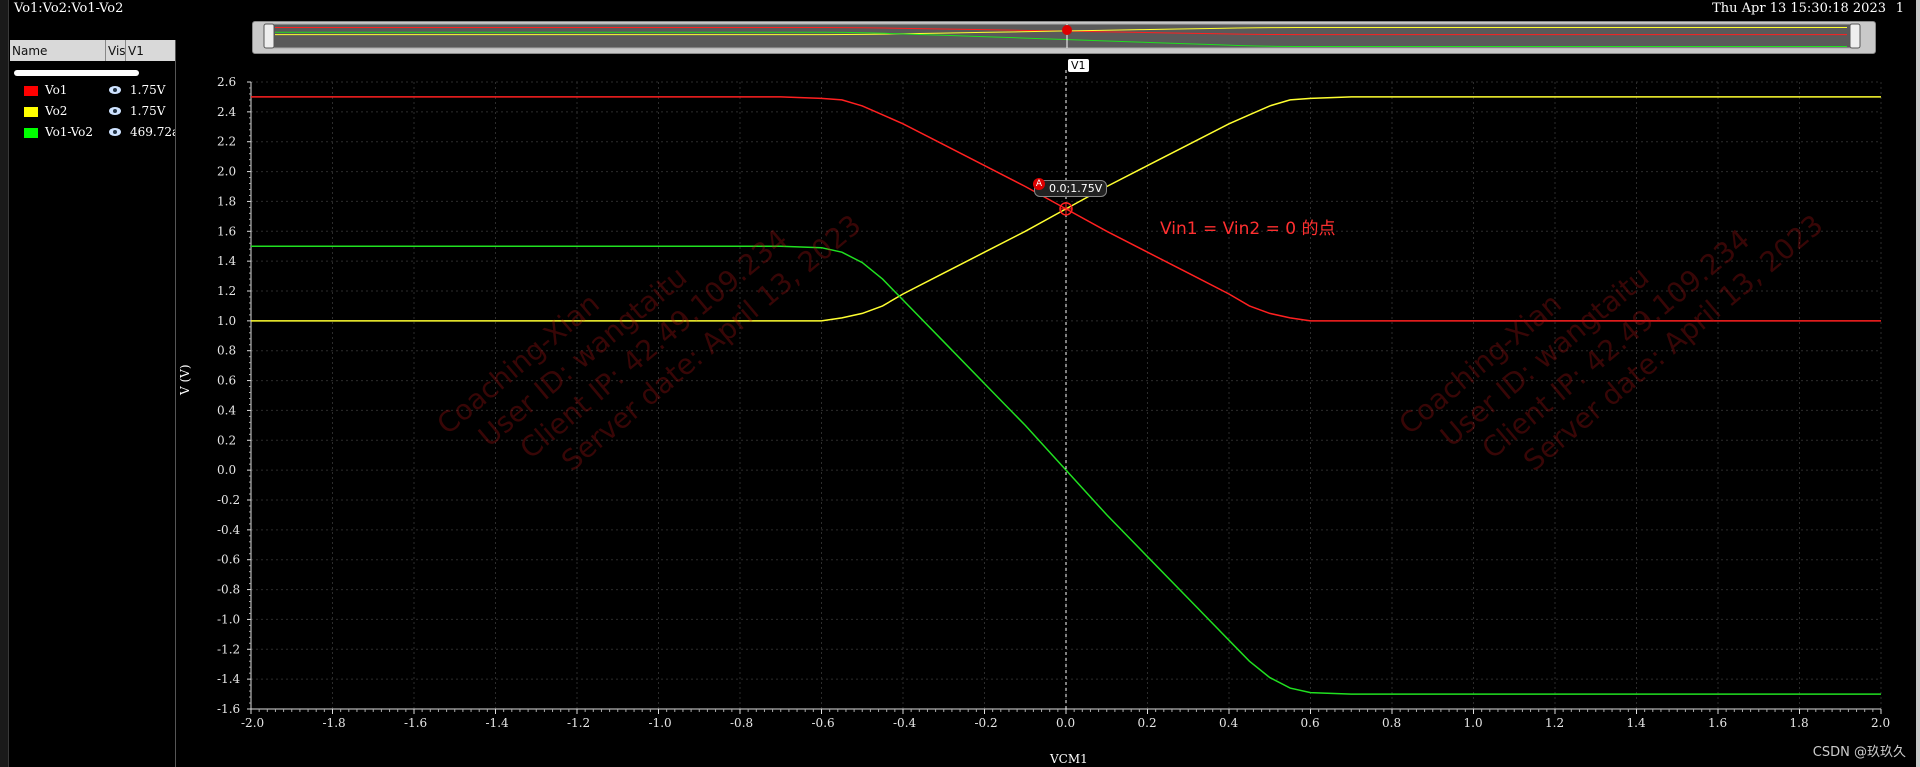 Image resolution: width=1920 pixels, height=767 pixels. What do you see at coordinates (1147, 723) in the screenshot?
I see `x-tick-label: 0.2` at bounding box center [1147, 723].